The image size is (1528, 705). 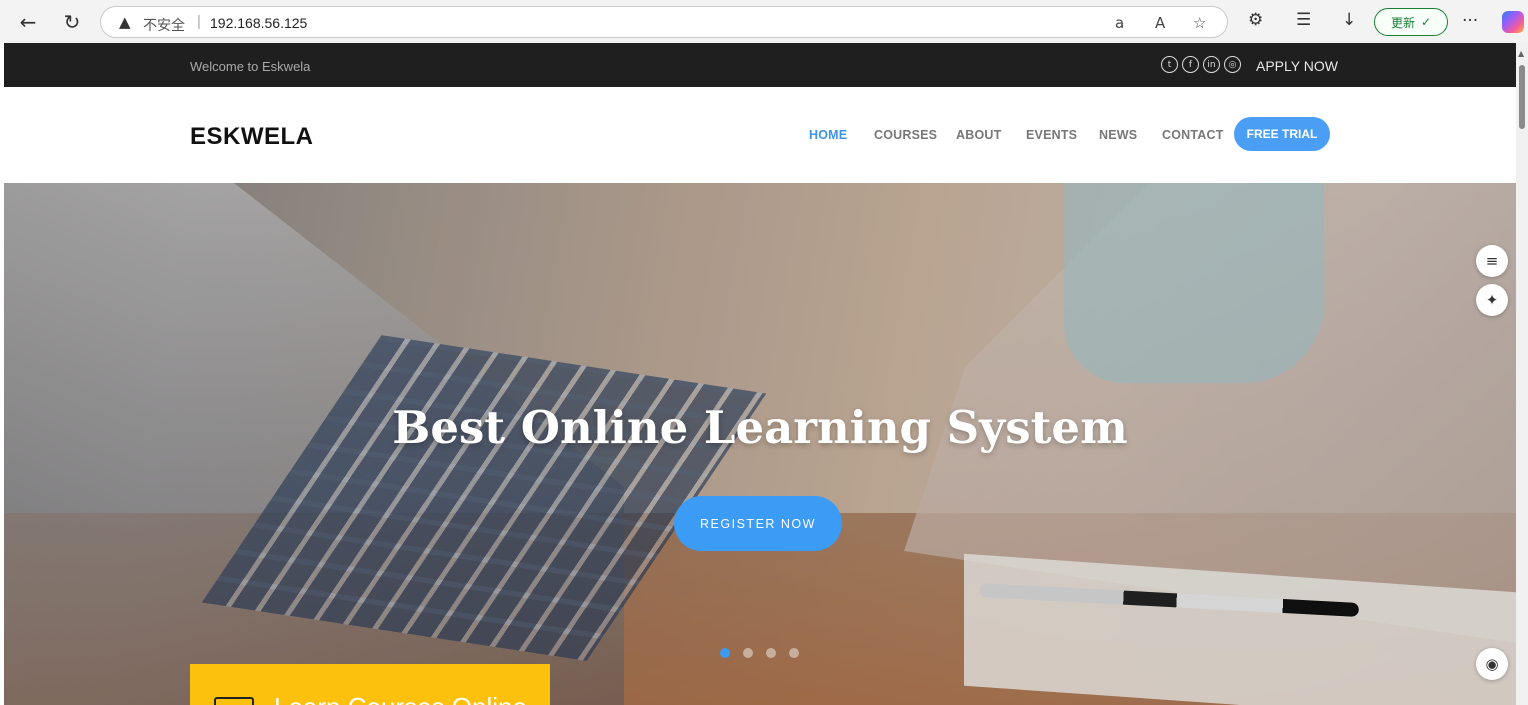 I want to click on scroll-up-icon: ▲, so click(x=1521, y=53).